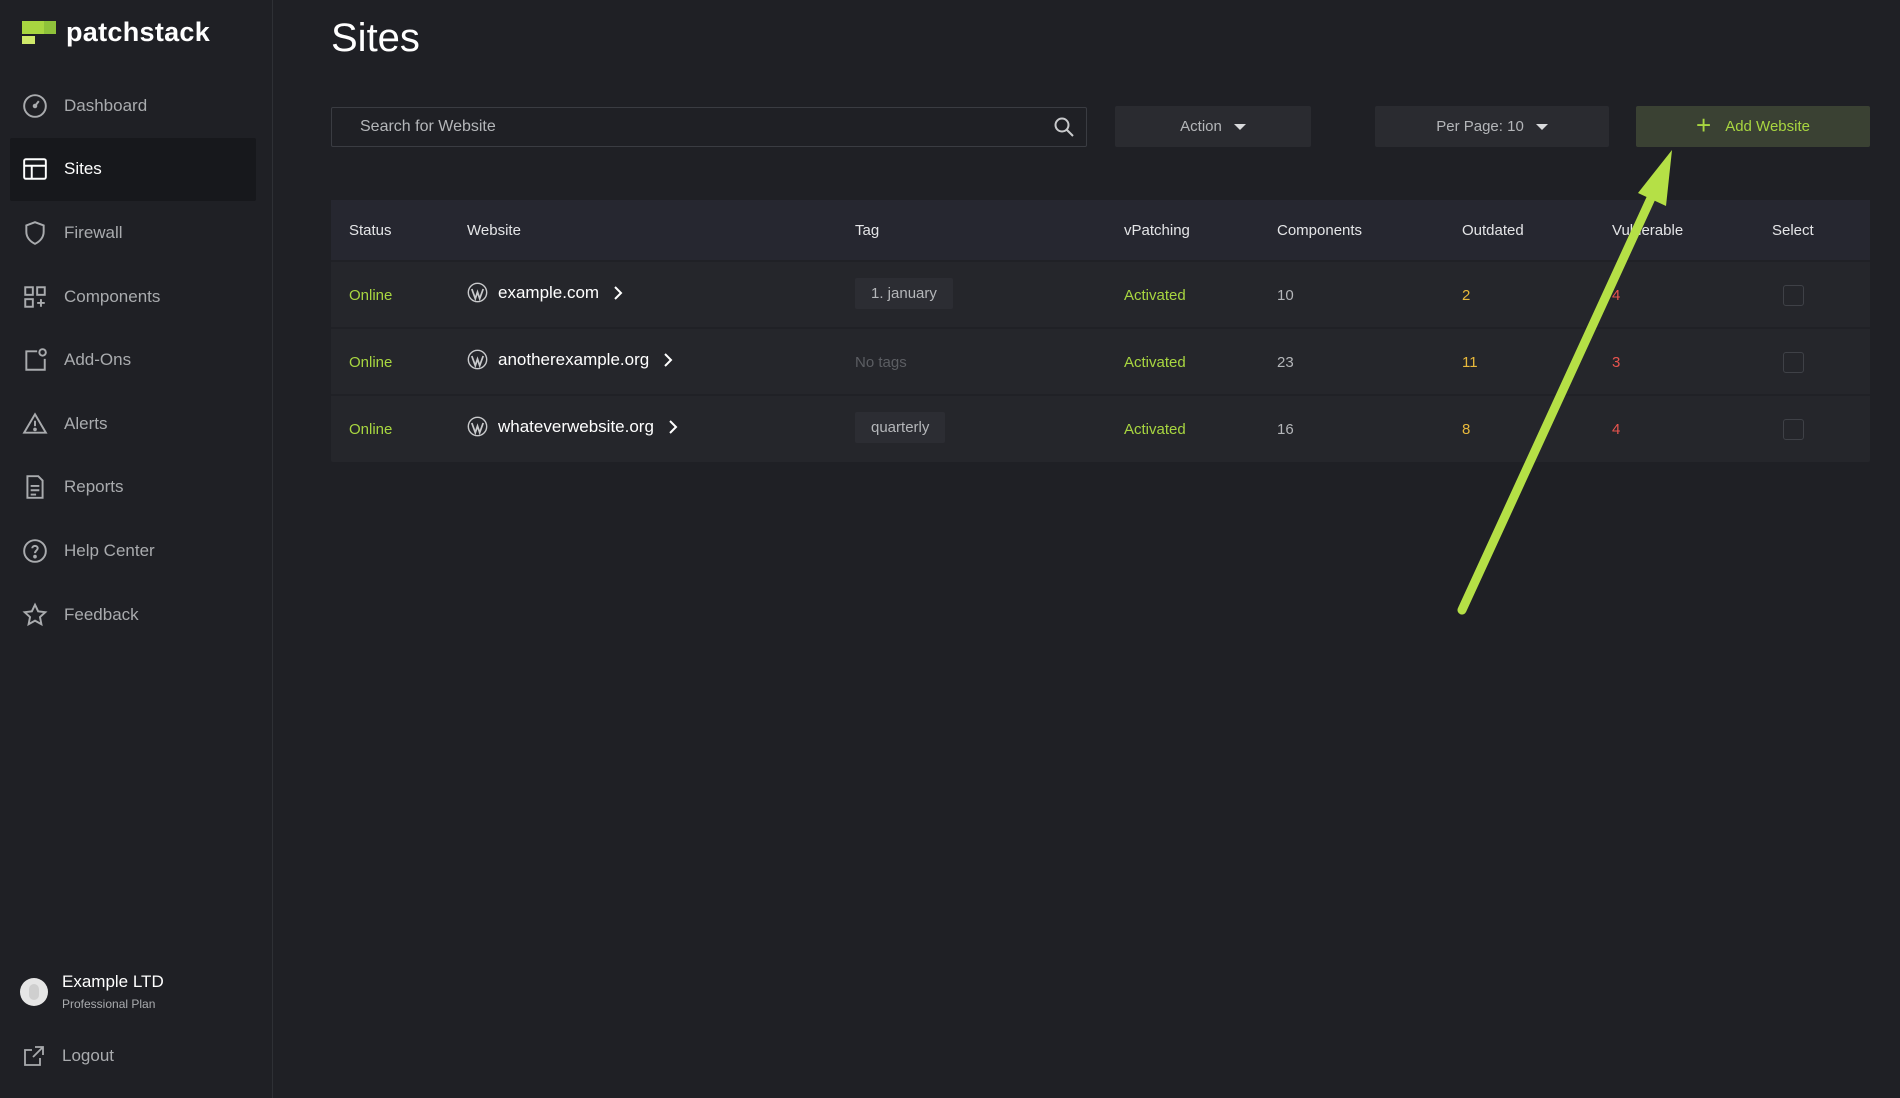 This screenshot has height=1098, width=1900. I want to click on no-tags-text: No tags, so click(881, 362).